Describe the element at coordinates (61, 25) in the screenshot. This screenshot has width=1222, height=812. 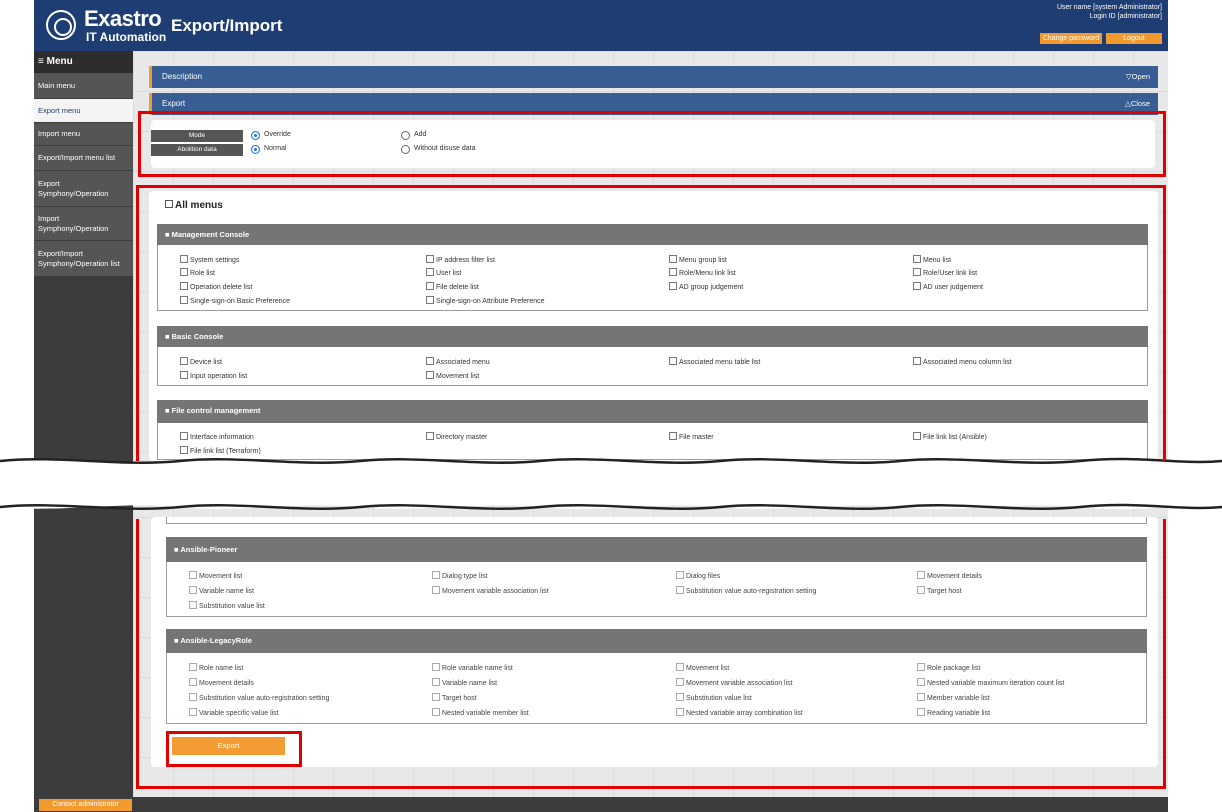
I see `exastro-logo-icon` at that location.